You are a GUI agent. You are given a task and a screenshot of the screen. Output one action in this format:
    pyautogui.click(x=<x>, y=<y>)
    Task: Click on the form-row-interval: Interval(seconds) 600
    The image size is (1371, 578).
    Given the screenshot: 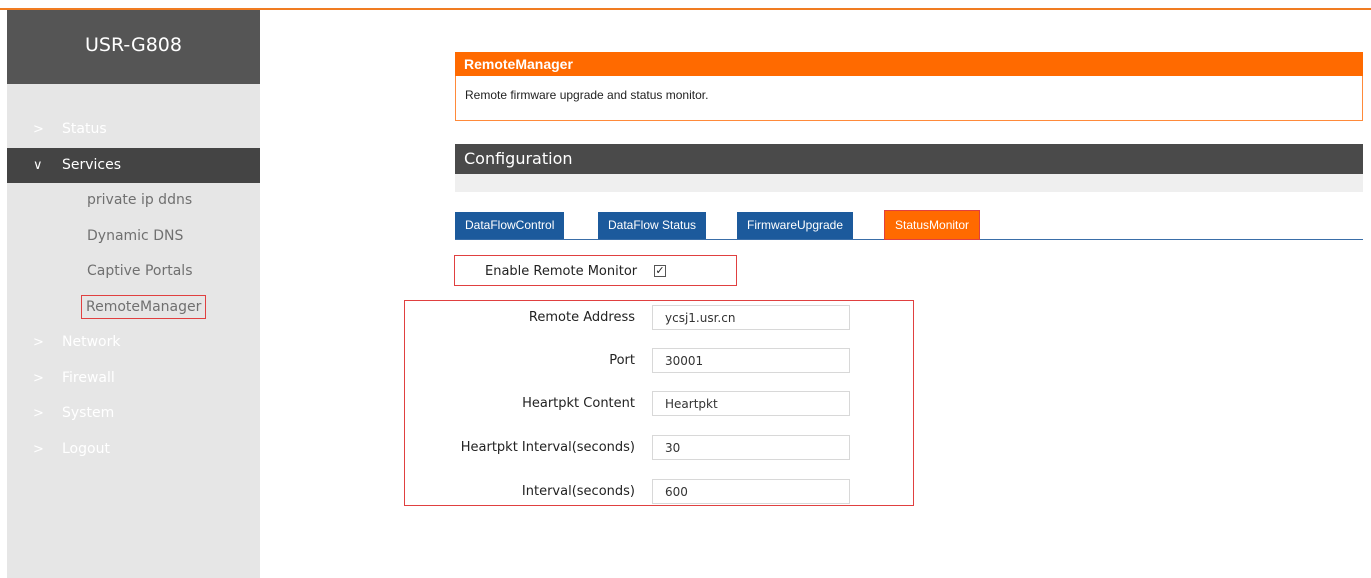 What is the action you would take?
    pyautogui.click(x=660, y=491)
    